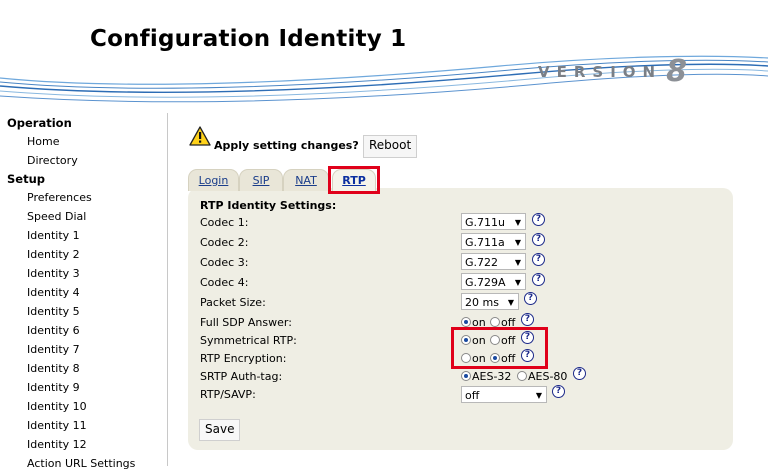  What do you see at coordinates (53, 368) in the screenshot?
I see `sidebar-item-identity-8: Identity 8` at bounding box center [53, 368].